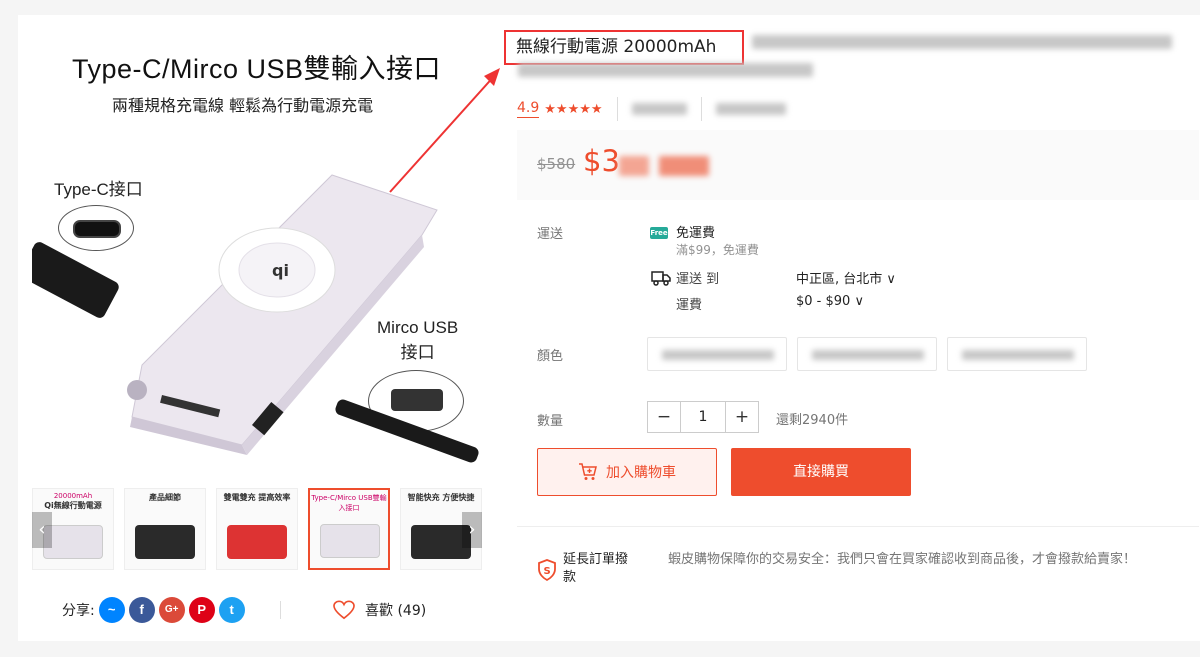 The image size is (1200, 657). What do you see at coordinates (444, 130) in the screenshot?
I see `annotation-arrow` at bounding box center [444, 130].